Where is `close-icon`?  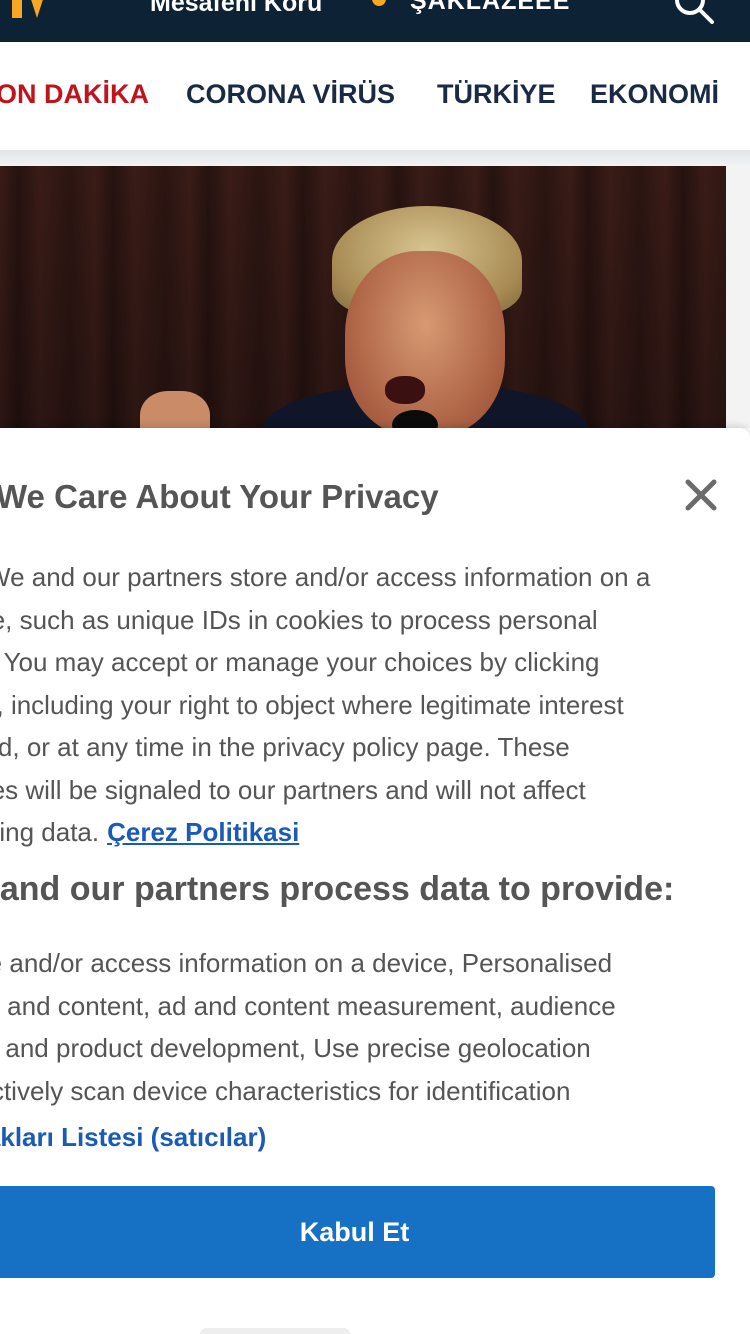 close-icon is located at coordinates (701, 495).